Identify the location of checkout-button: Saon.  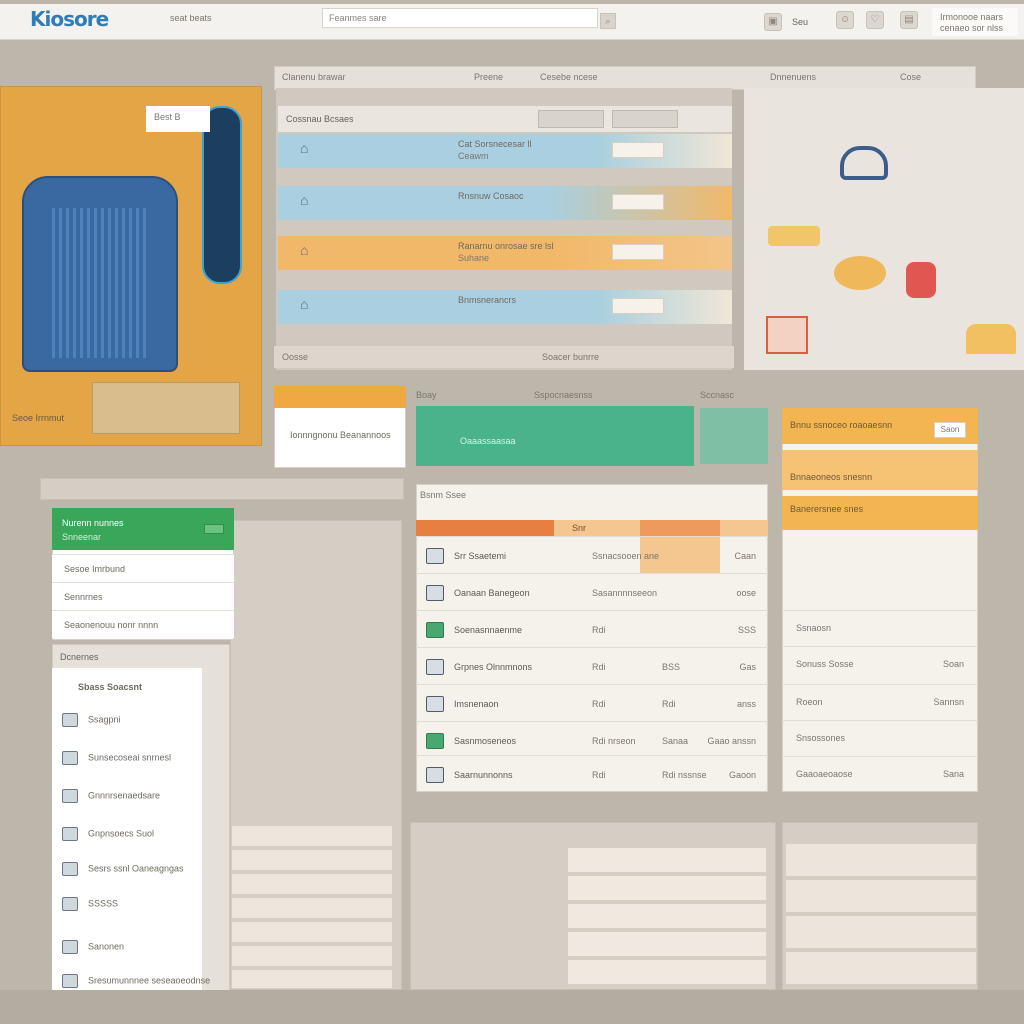
(950, 430).